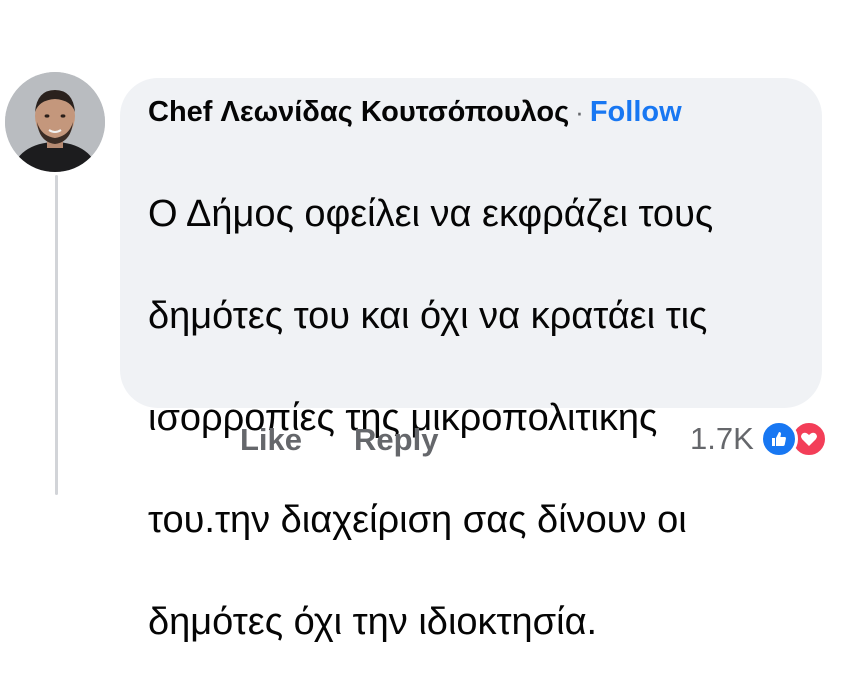  What do you see at coordinates (778, 439) in the screenshot?
I see `like-icon` at bounding box center [778, 439].